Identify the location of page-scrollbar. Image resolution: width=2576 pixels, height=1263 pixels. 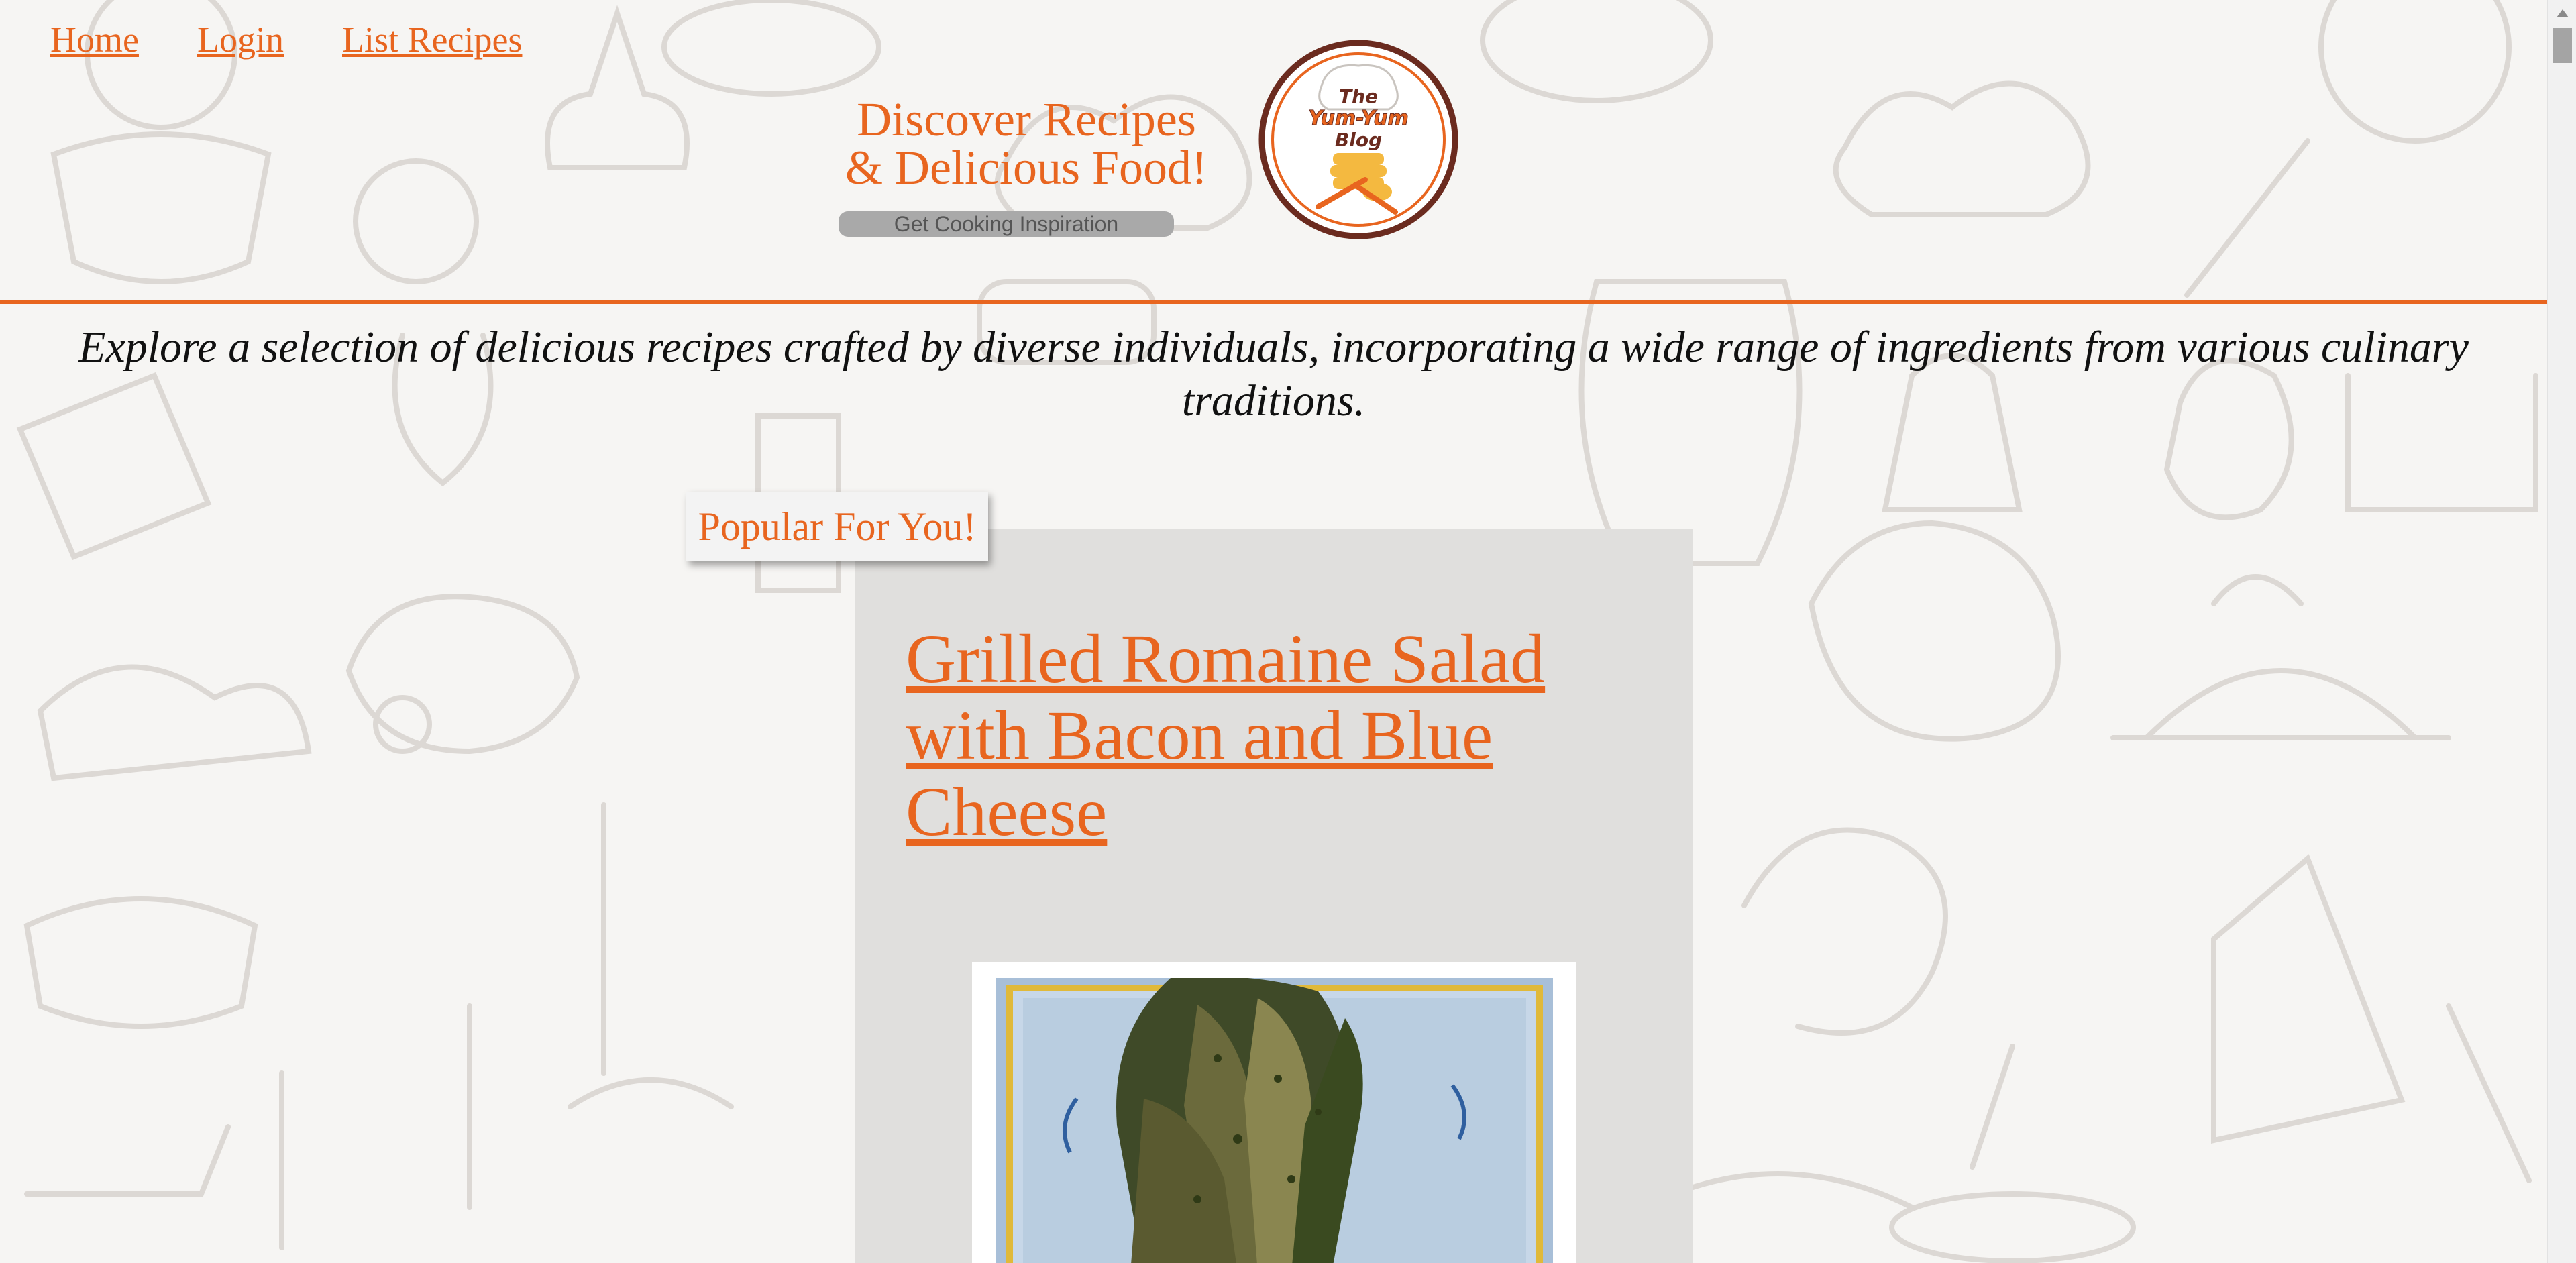
(2561, 631).